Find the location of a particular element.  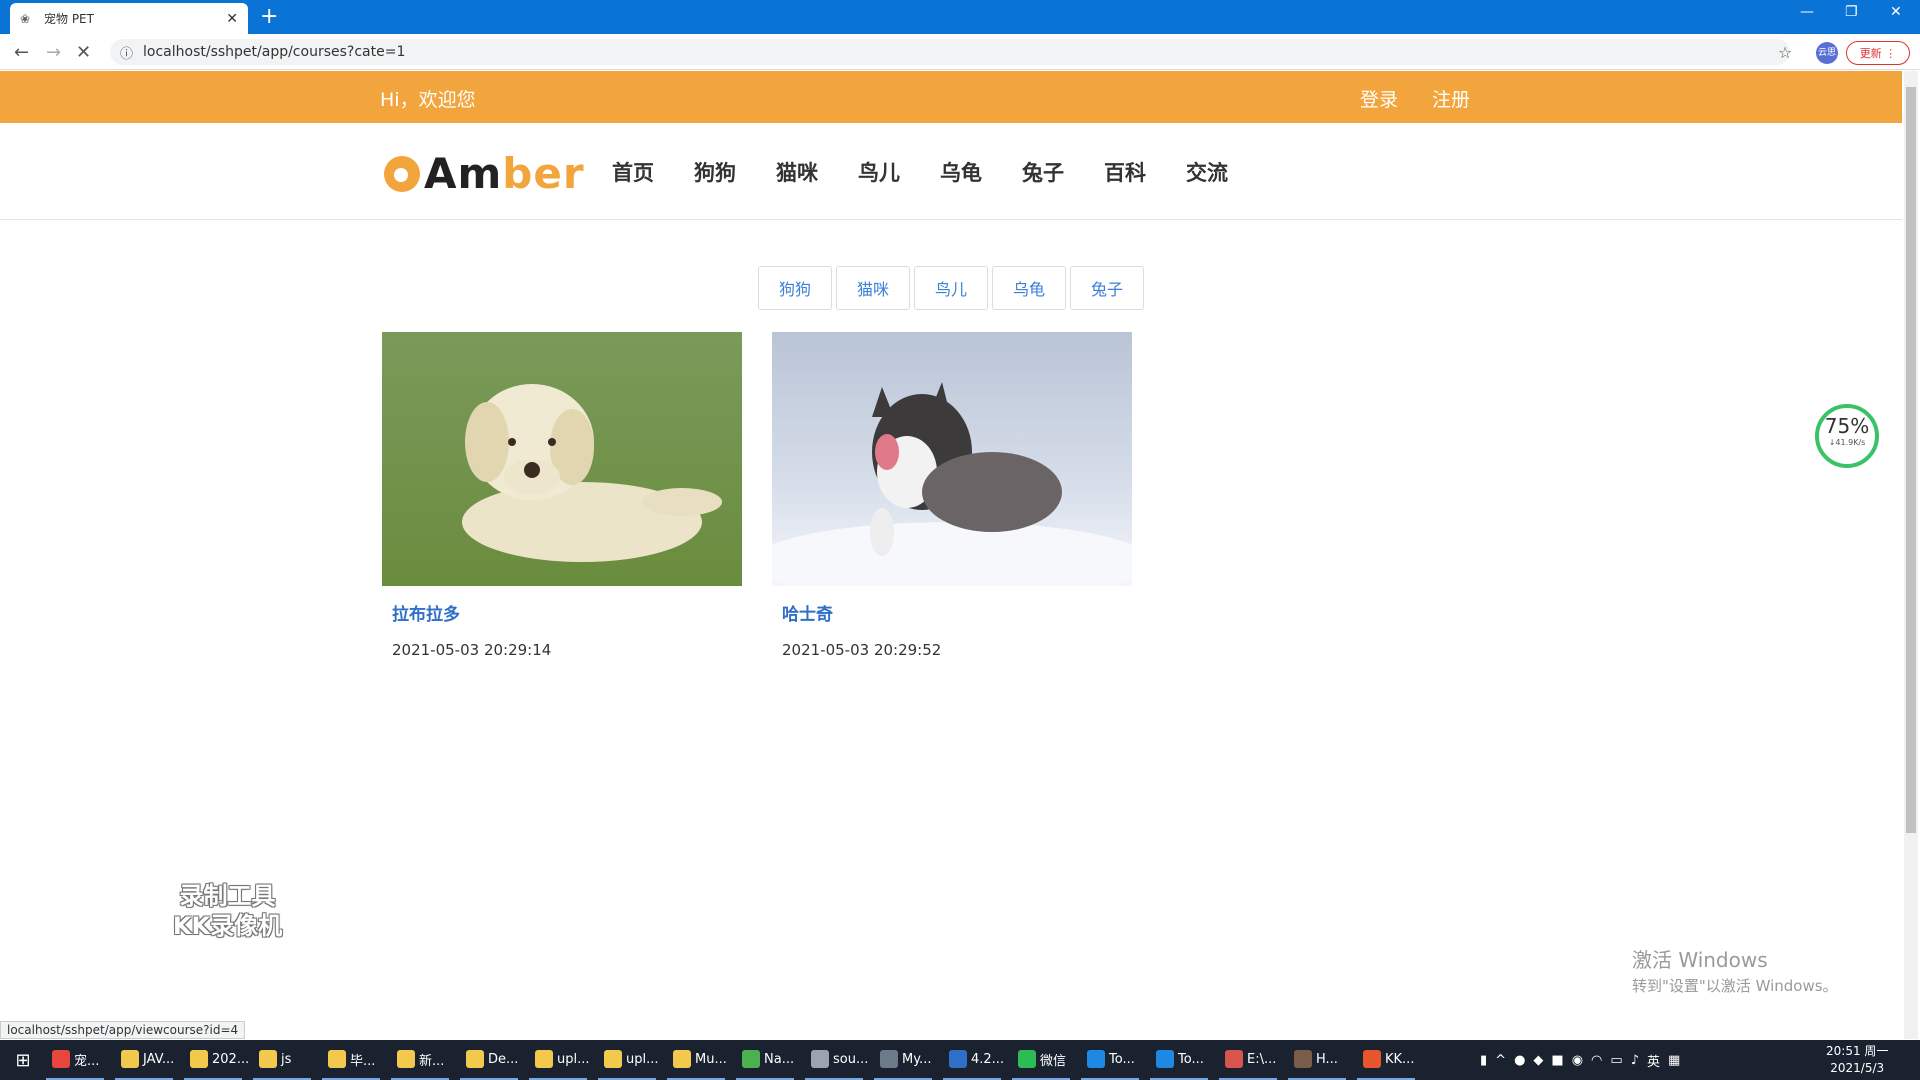

new-tab-icon: + is located at coordinates (269, 17).